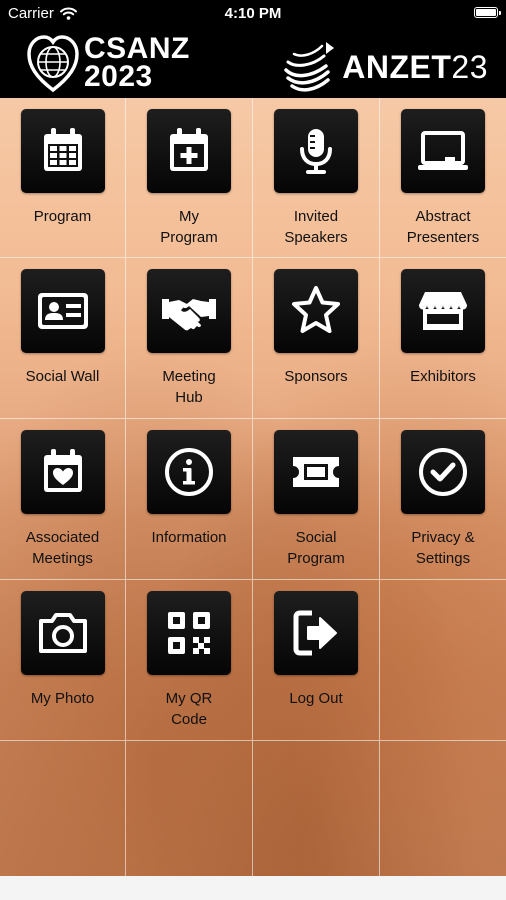 The width and height of the screenshot is (506, 900). What do you see at coordinates (316, 376) in the screenshot?
I see `menu-label: Sponsors` at bounding box center [316, 376].